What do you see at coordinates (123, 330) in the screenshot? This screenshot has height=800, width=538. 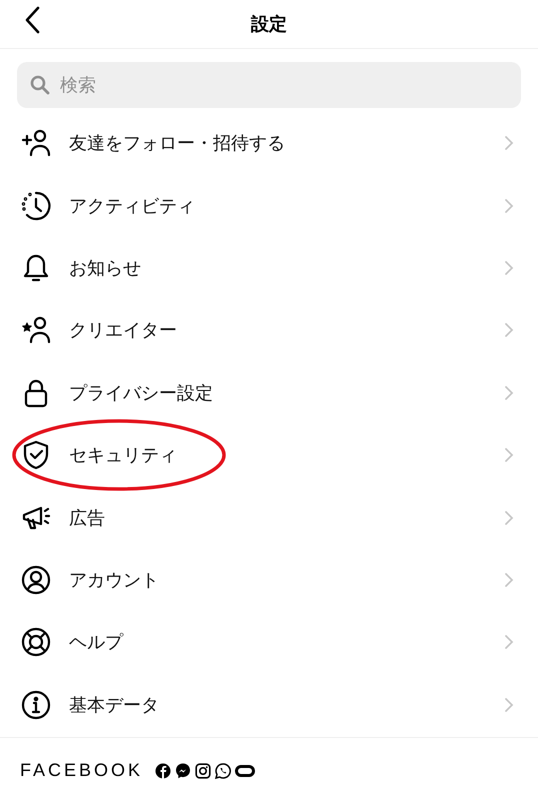 I see `item-label: クリエイター` at bounding box center [123, 330].